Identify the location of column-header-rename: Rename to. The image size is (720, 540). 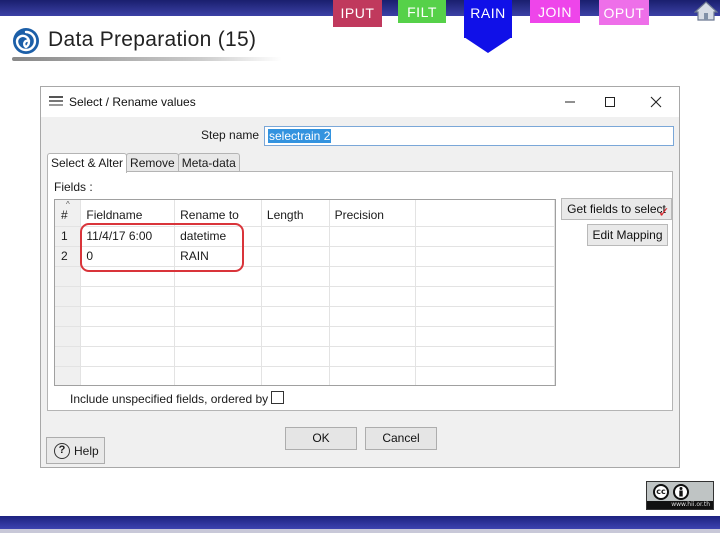
(218, 213).